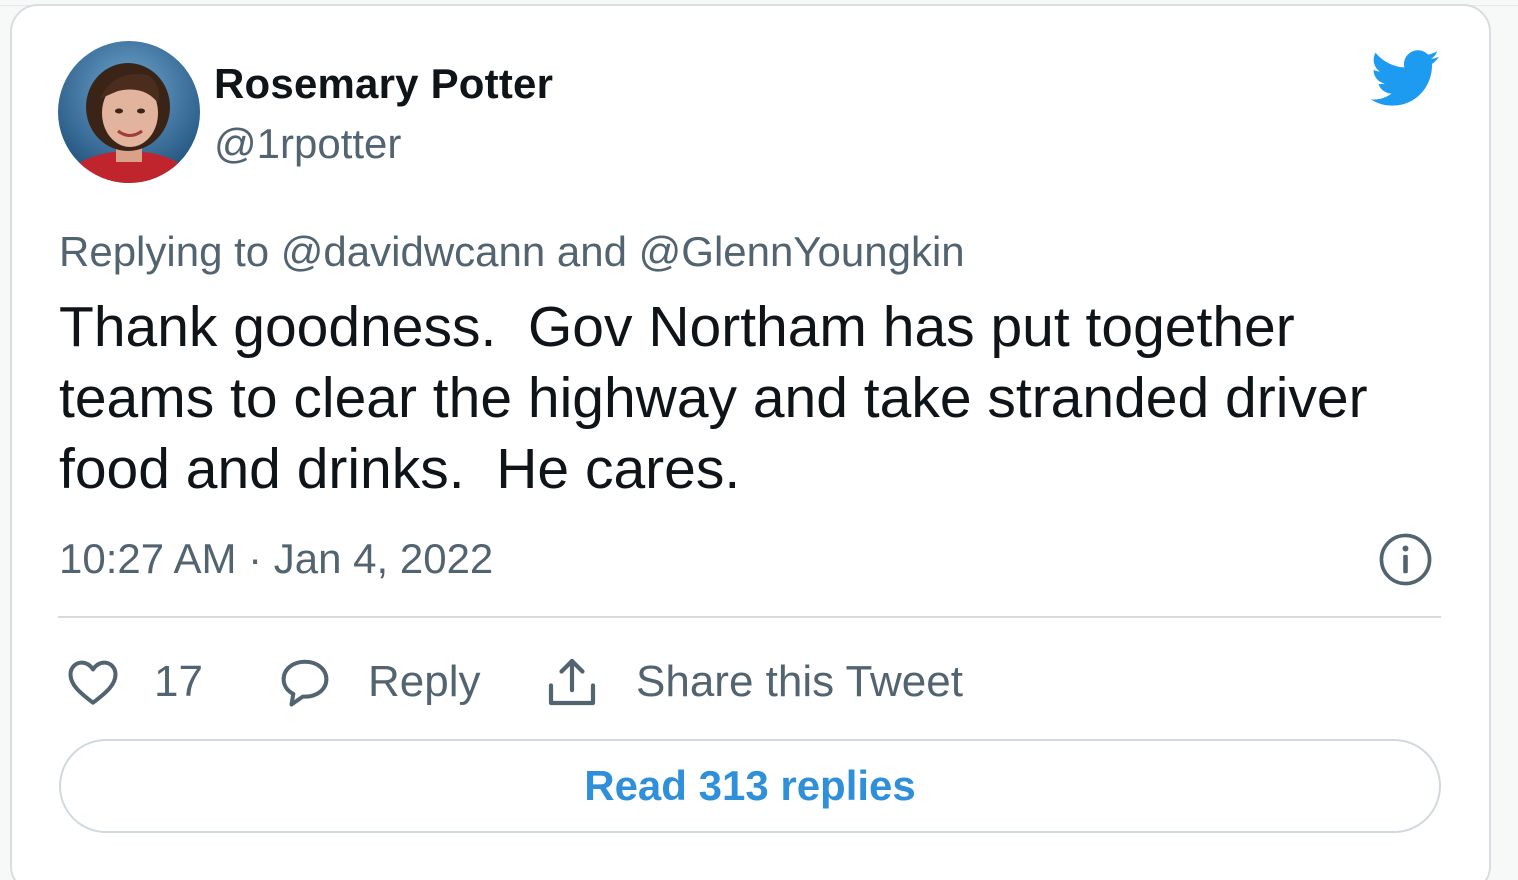 The image size is (1518, 880). Describe the element at coordinates (1404, 78) in the screenshot. I see `twitter-bird-icon` at that location.